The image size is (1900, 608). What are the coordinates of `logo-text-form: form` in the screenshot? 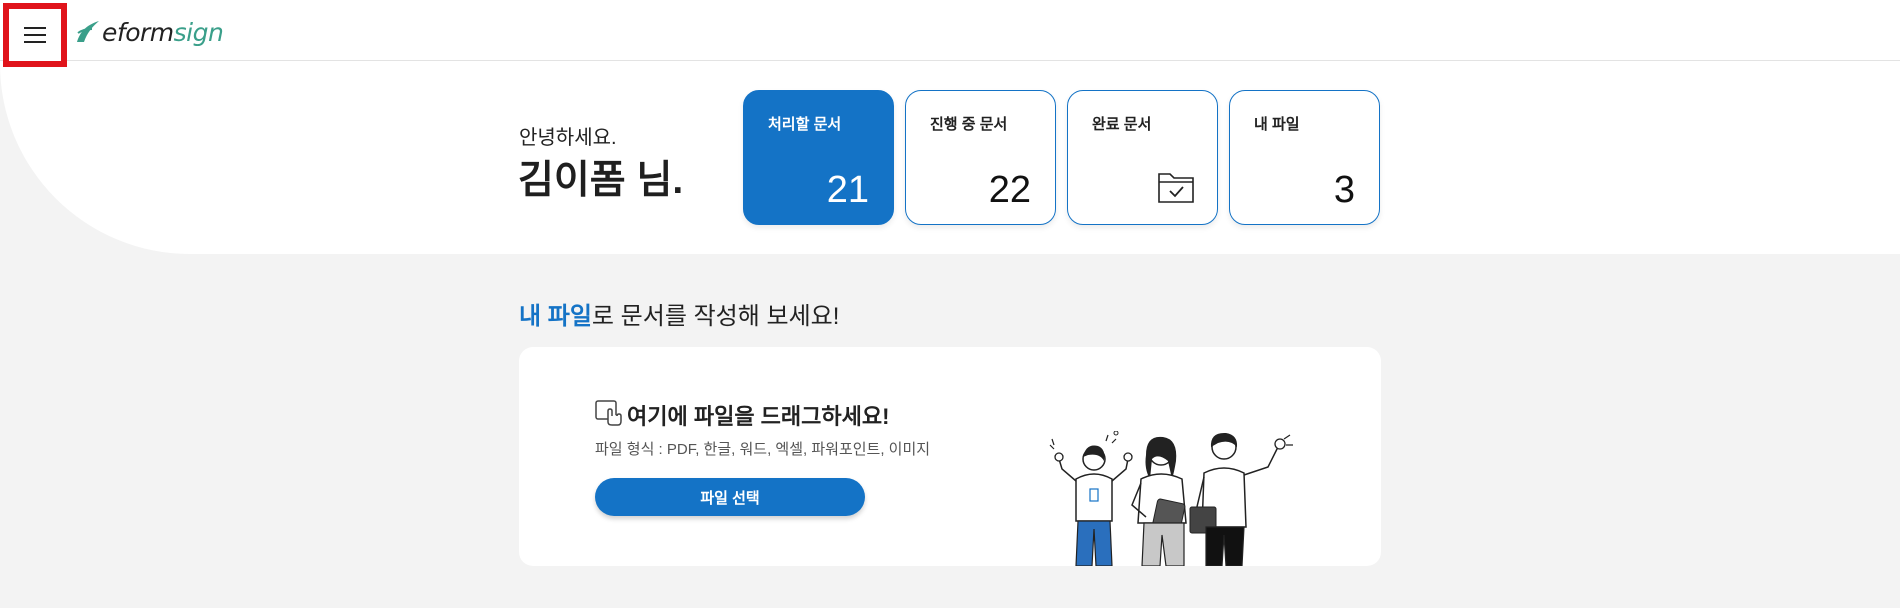 It's located at (145, 32).